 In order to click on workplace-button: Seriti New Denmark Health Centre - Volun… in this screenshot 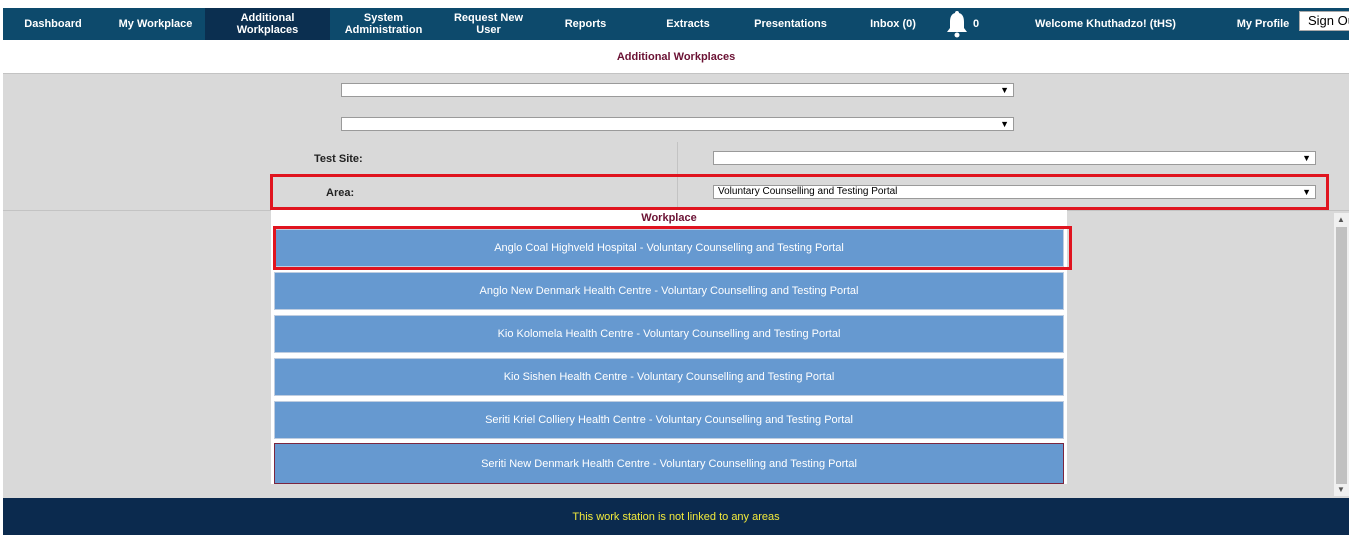, I will do `click(669, 463)`.